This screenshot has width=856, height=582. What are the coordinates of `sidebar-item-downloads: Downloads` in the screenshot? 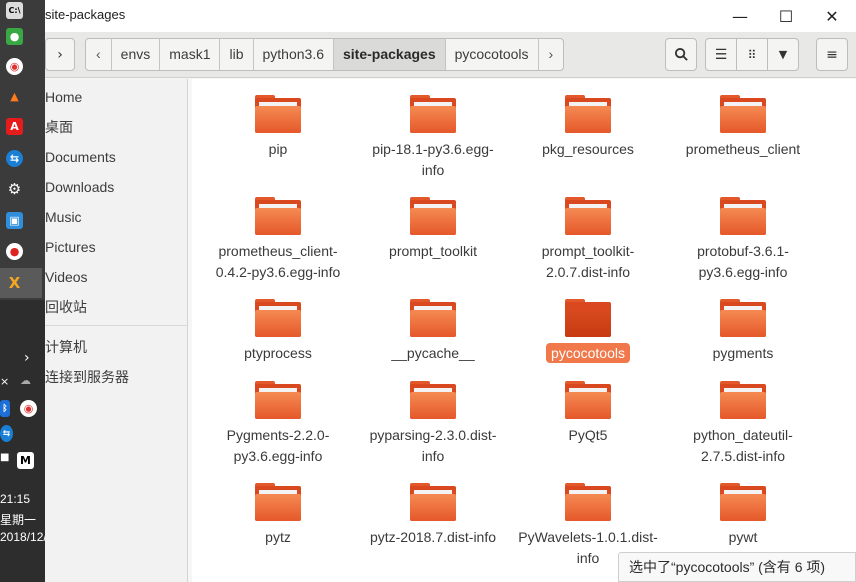 It's located at (116, 187).